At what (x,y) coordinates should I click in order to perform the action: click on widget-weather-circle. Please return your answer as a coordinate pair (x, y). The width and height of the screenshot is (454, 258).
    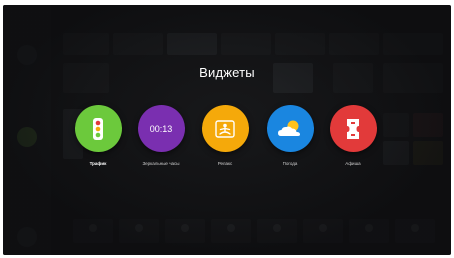
    Looking at the image, I should click on (290, 128).